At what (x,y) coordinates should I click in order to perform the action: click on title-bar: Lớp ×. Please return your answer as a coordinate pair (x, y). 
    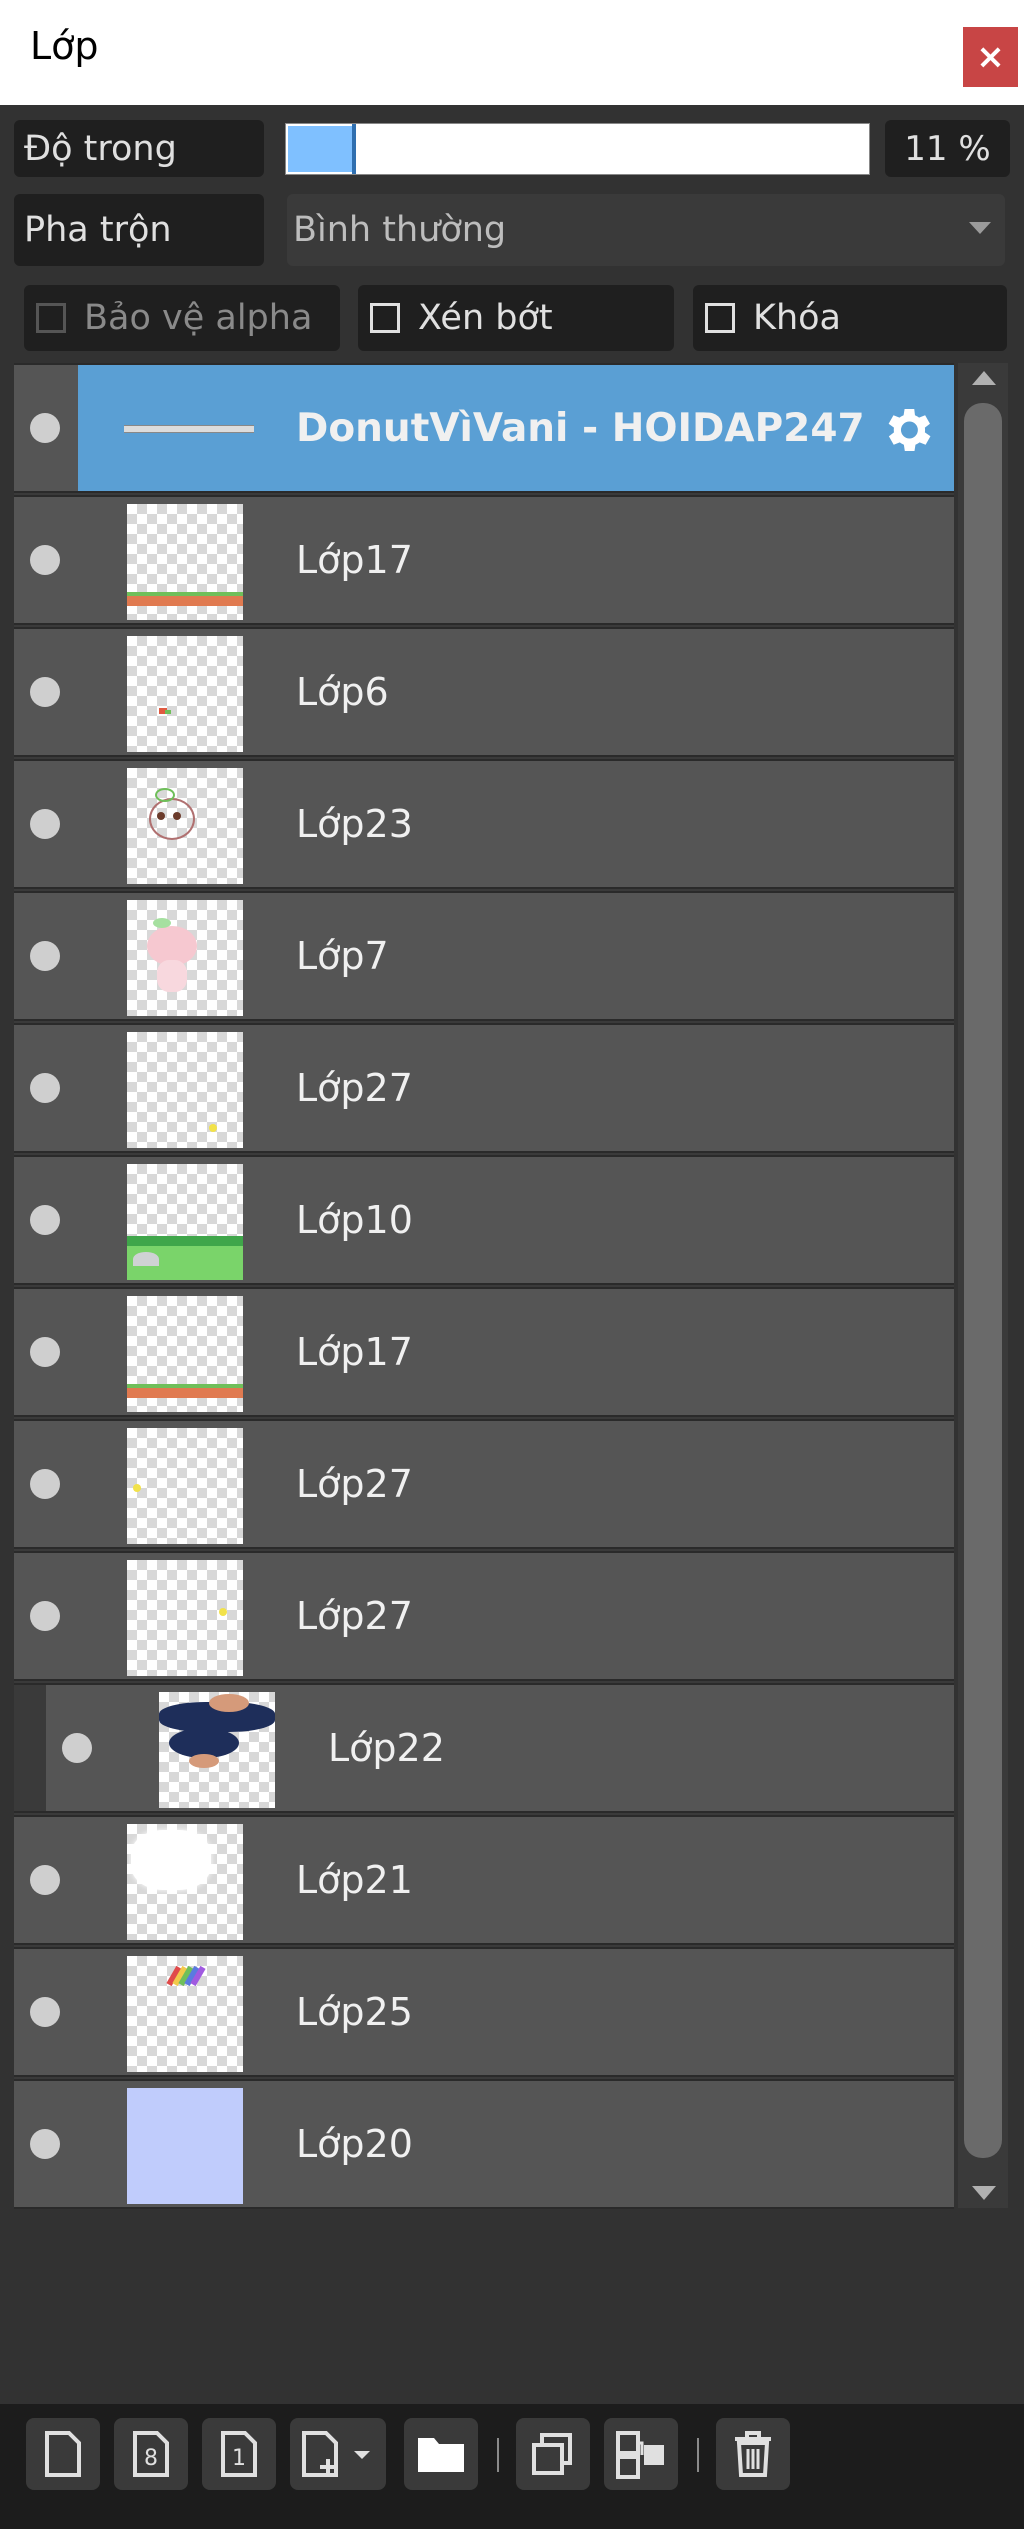
    Looking at the image, I should click on (512, 52).